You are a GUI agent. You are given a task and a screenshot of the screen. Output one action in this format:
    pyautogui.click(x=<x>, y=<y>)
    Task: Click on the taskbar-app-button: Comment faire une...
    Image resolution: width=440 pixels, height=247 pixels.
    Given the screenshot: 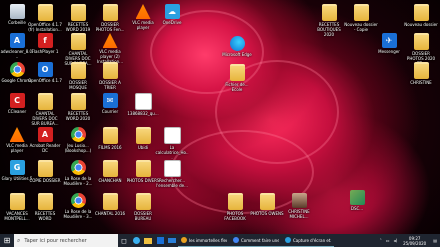 What is the action you would take?
    pyautogui.click(x=256, y=240)
    